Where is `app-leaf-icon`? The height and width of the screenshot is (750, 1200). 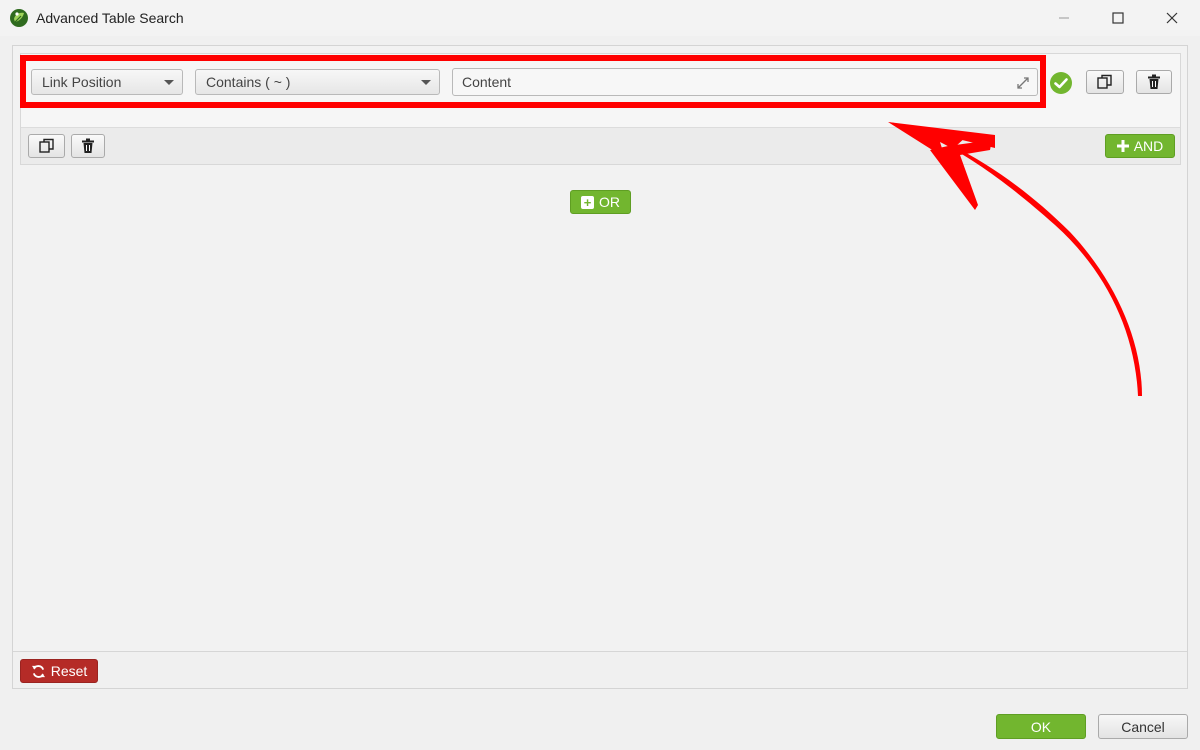 app-leaf-icon is located at coordinates (19, 18).